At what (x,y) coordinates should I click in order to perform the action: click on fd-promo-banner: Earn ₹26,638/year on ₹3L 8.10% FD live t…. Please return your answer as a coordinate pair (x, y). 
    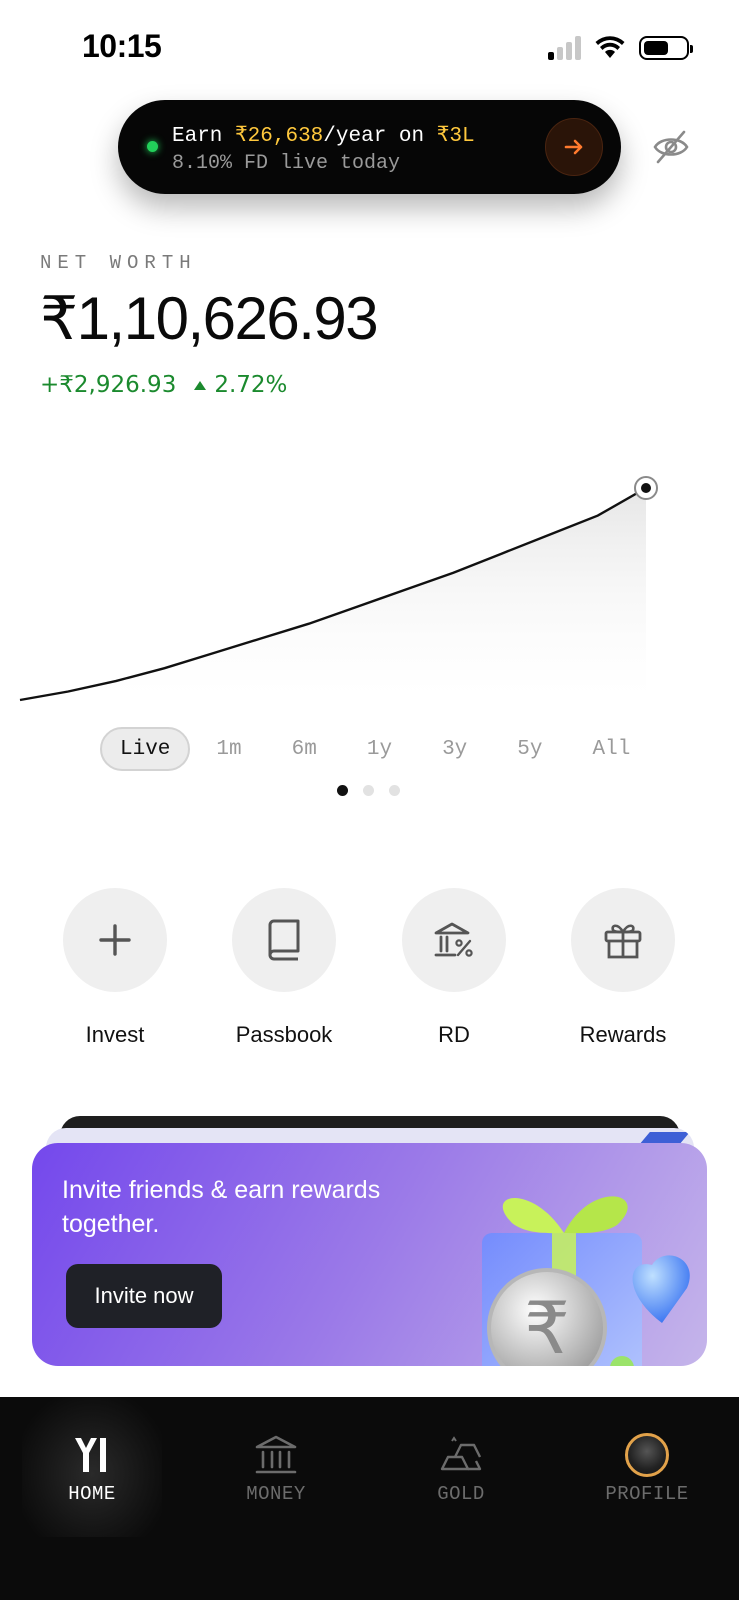
    Looking at the image, I should click on (369, 147).